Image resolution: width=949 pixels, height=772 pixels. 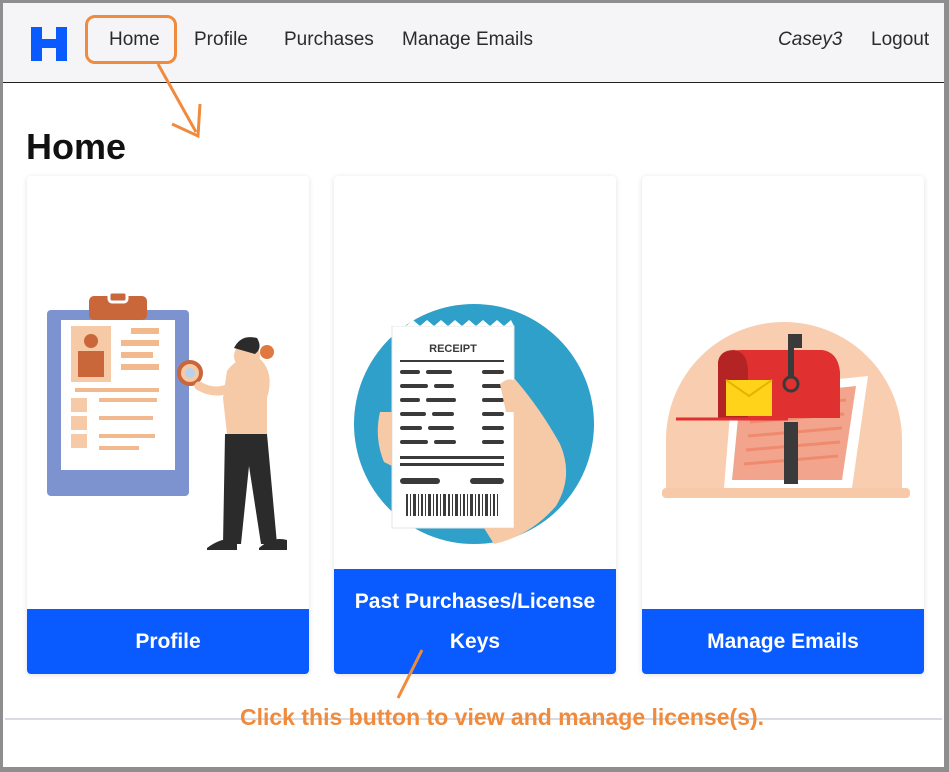 I want to click on nav-purchases-link: Purchases, so click(x=329, y=40).